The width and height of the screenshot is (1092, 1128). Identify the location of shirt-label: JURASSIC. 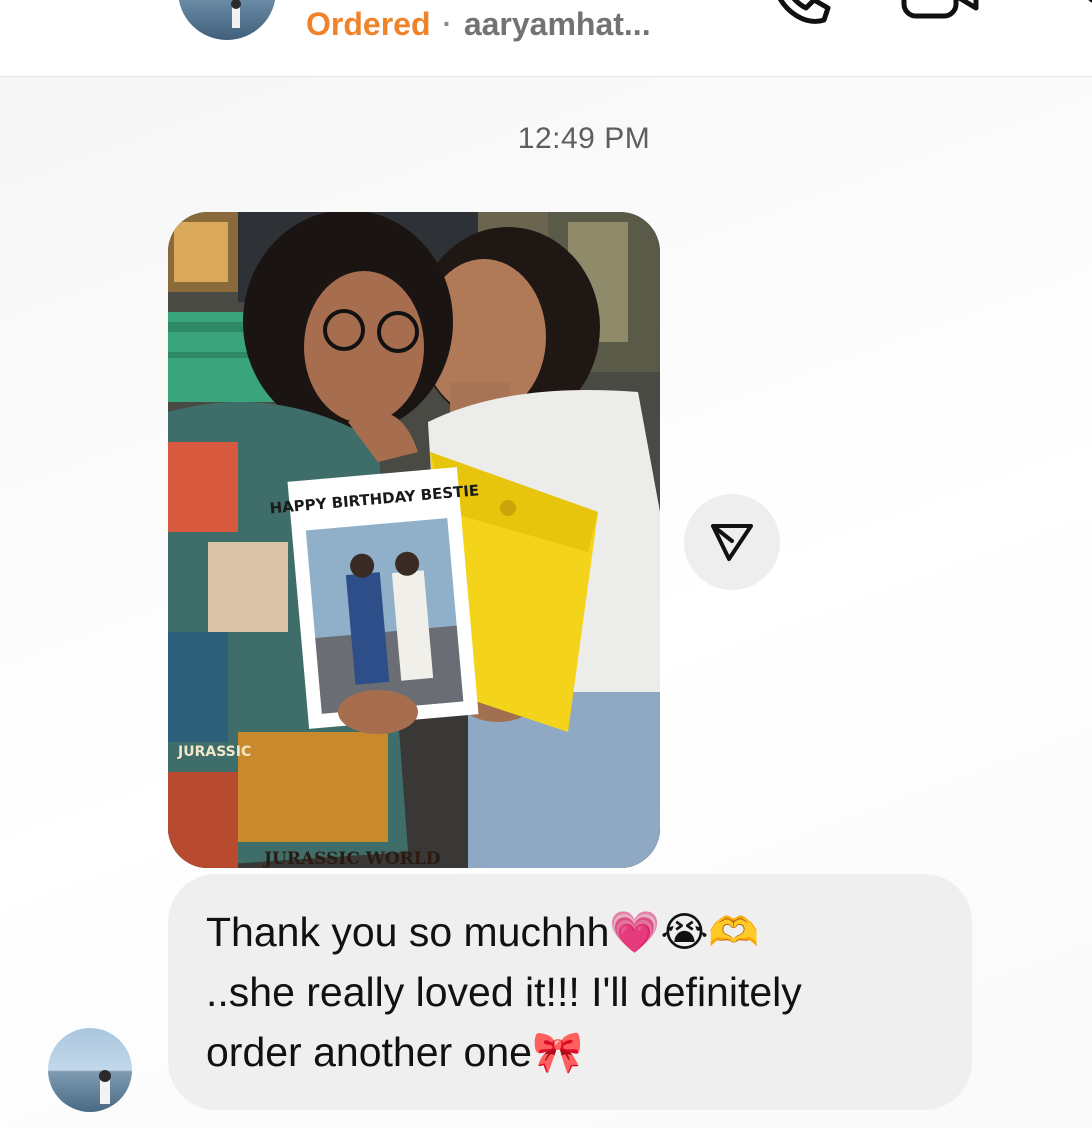
(214, 752).